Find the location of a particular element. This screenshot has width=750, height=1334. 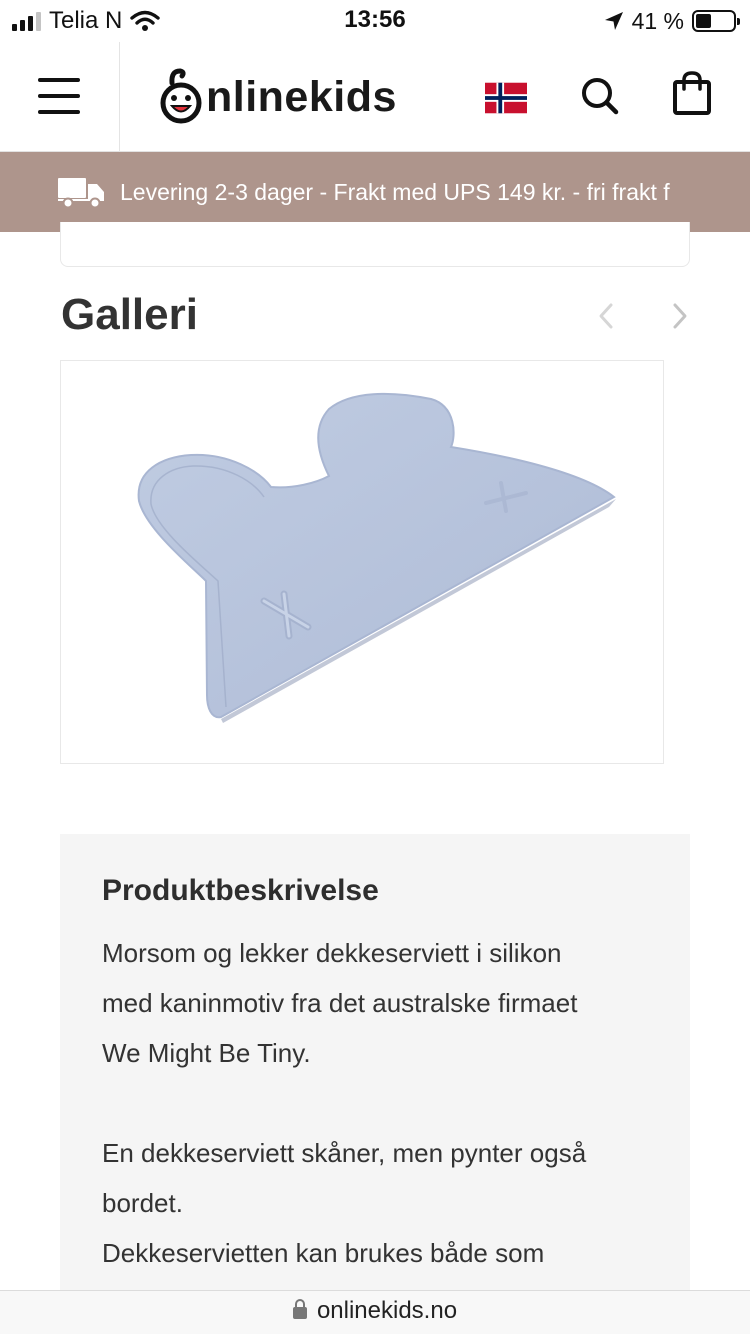

description-line: We Might Be Tiny. is located at coordinates (206, 1053).